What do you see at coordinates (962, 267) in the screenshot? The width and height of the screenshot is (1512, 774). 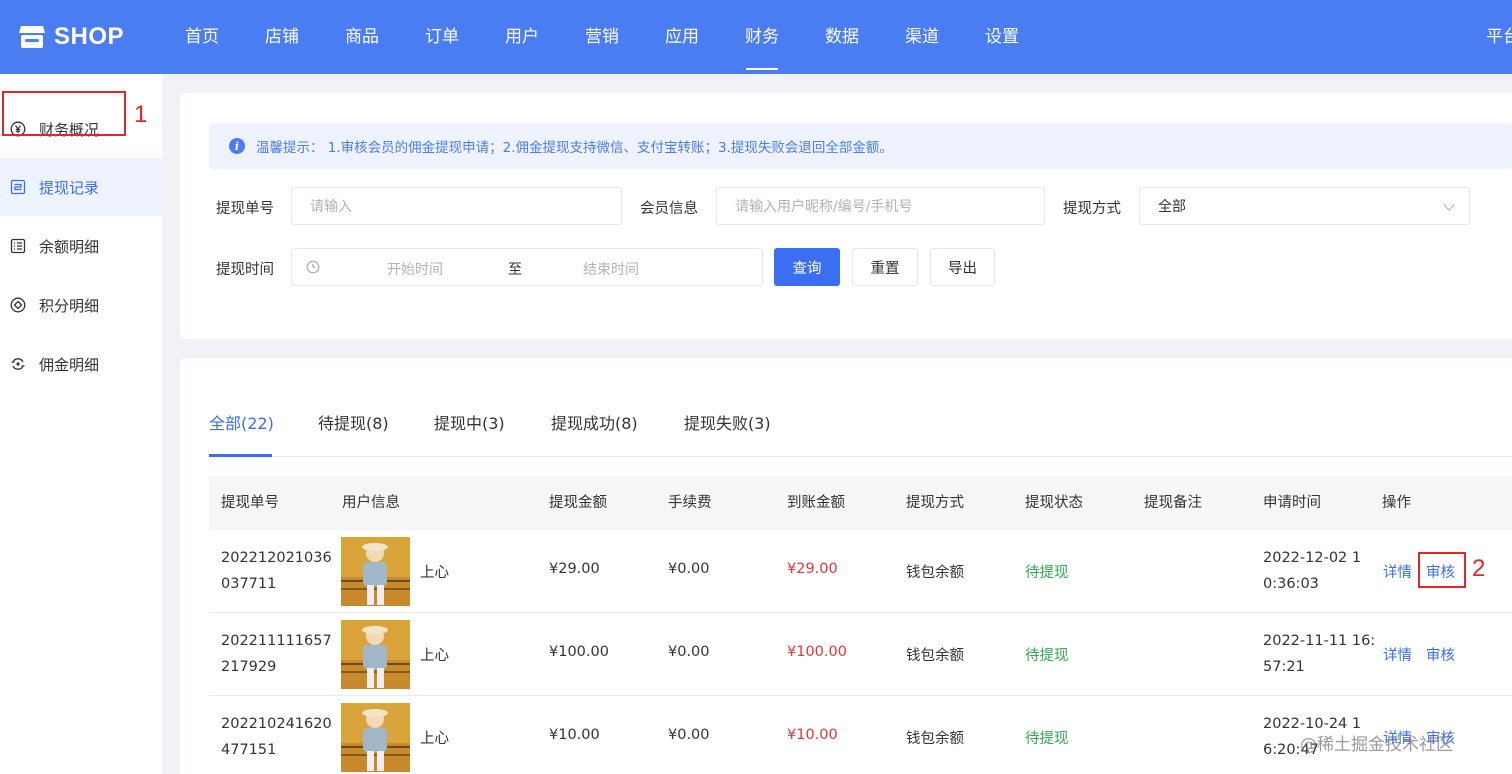 I see `export-button: 导出` at bounding box center [962, 267].